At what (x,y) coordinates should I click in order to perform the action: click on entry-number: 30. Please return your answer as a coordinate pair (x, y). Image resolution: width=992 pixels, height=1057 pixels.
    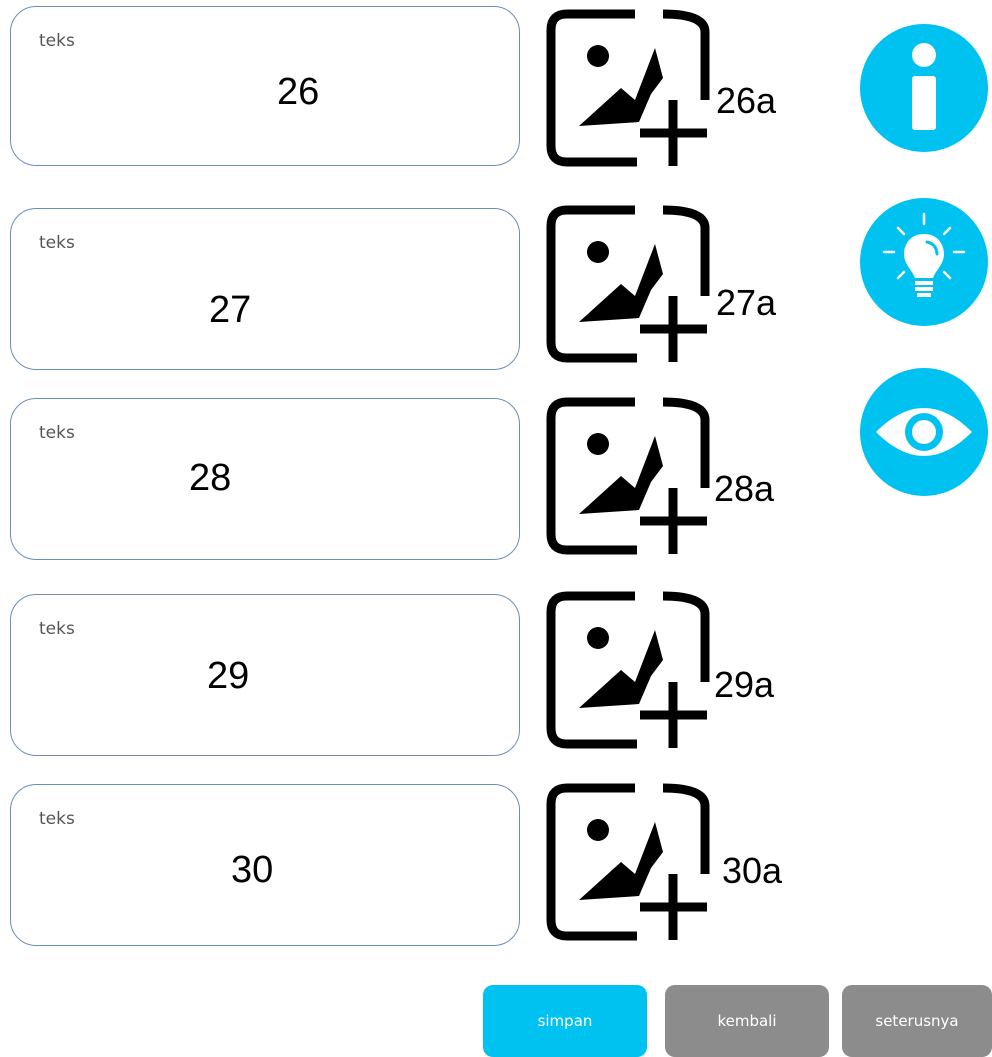
    Looking at the image, I should click on (252, 870).